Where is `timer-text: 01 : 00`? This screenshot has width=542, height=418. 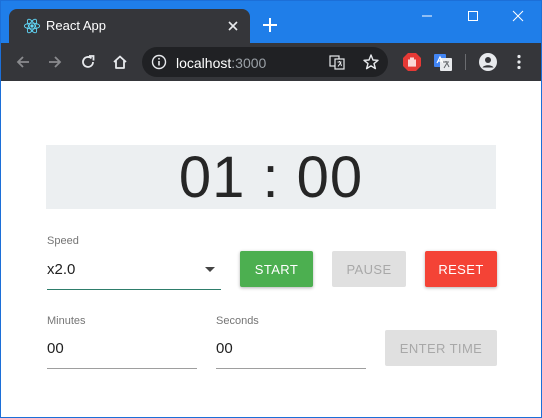 timer-text: 01 : 00 is located at coordinates (271, 177).